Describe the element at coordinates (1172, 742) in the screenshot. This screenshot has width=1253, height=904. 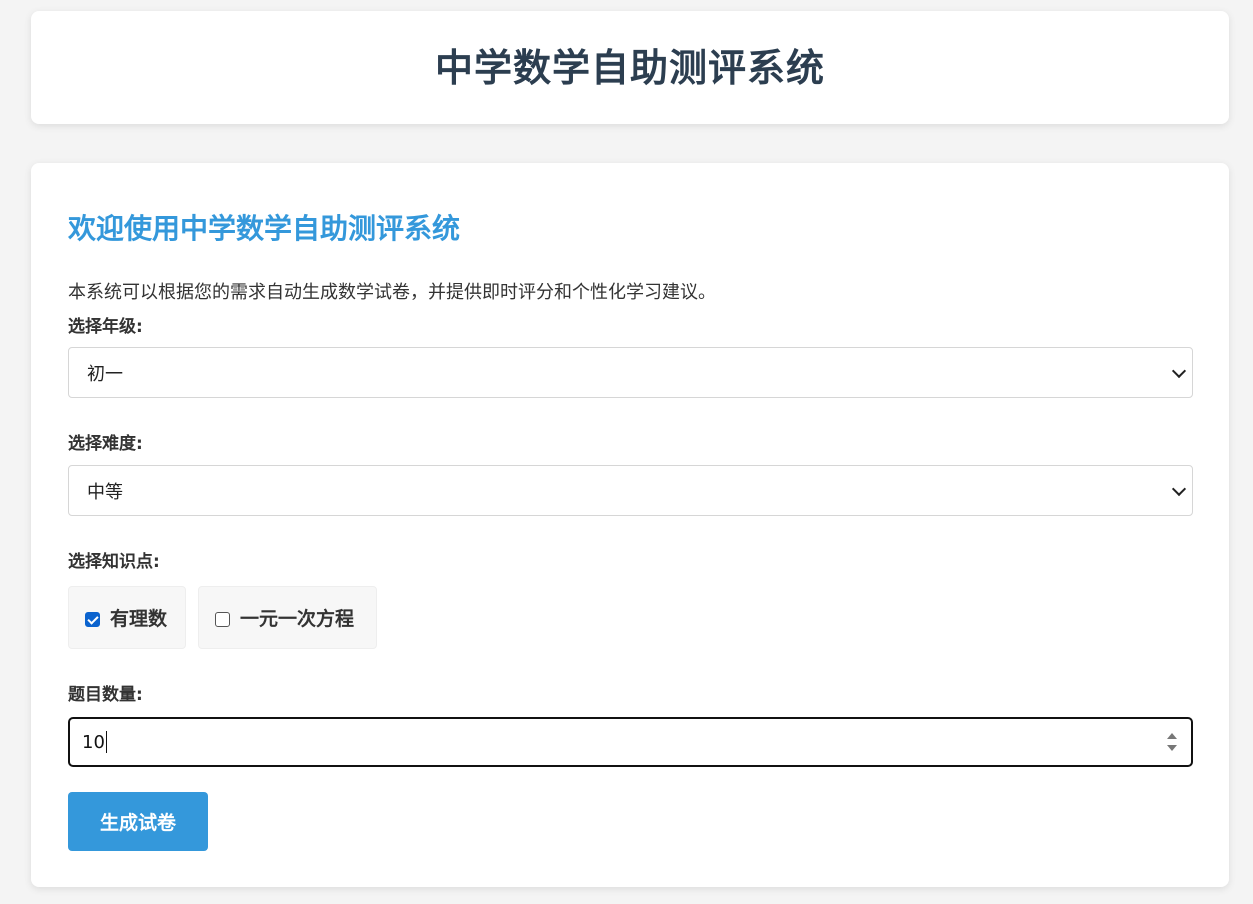
I see `spinner-icon` at that location.